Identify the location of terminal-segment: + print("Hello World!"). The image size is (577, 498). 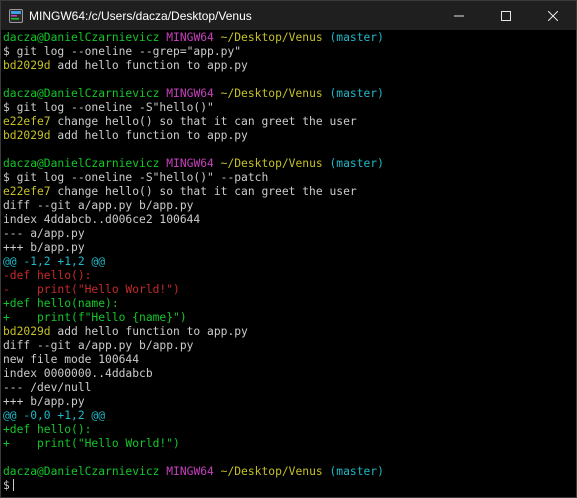
(91, 443).